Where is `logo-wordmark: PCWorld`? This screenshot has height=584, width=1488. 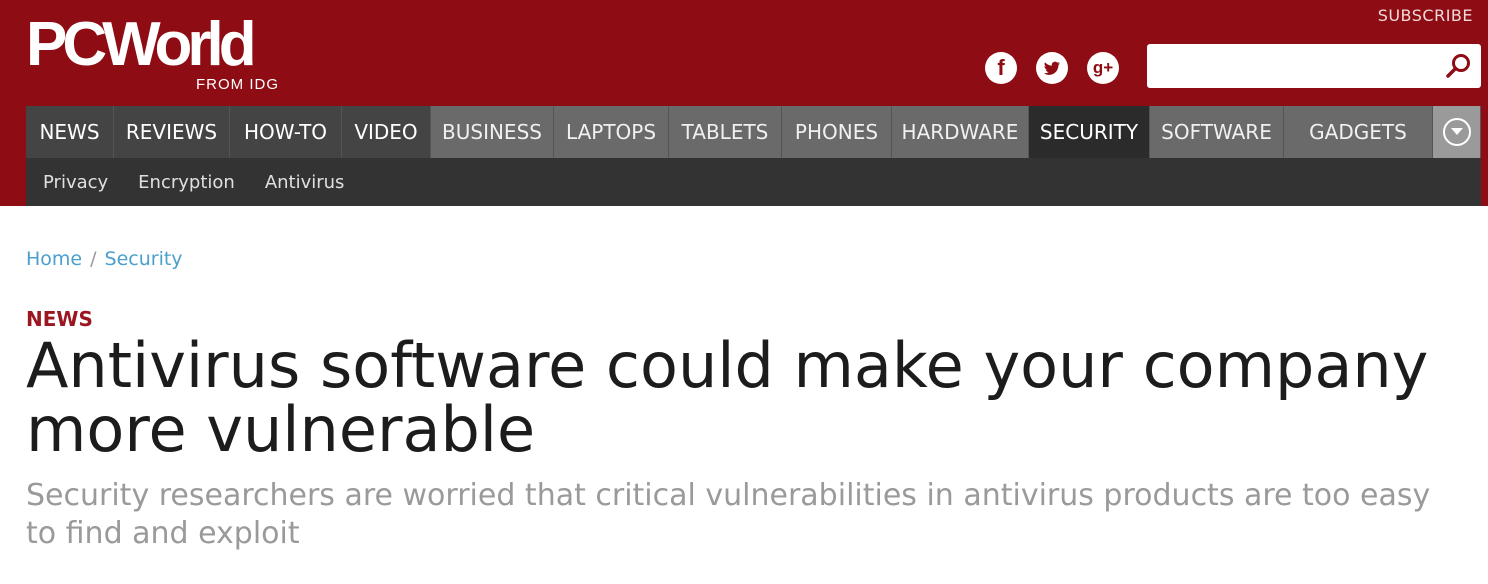 logo-wordmark: PCWorld is located at coordinates (141, 44).